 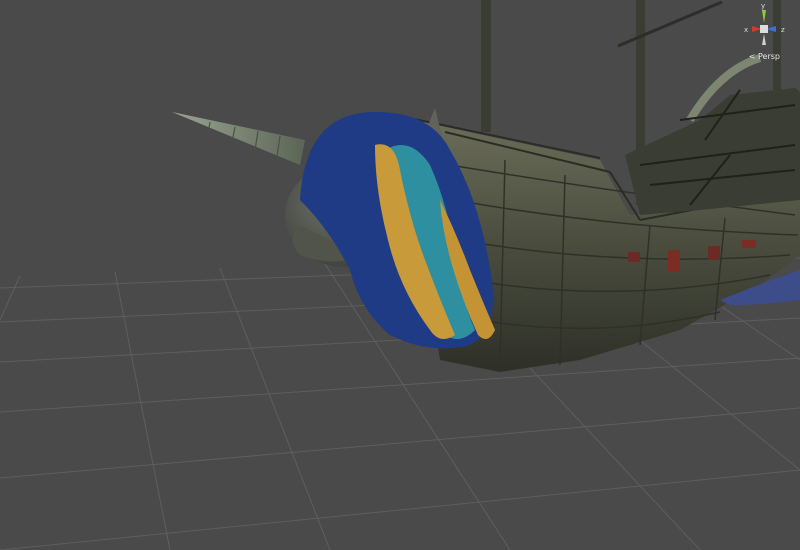 What do you see at coordinates (670, 24) in the screenshot?
I see `yard-arm` at bounding box center [670, 24].